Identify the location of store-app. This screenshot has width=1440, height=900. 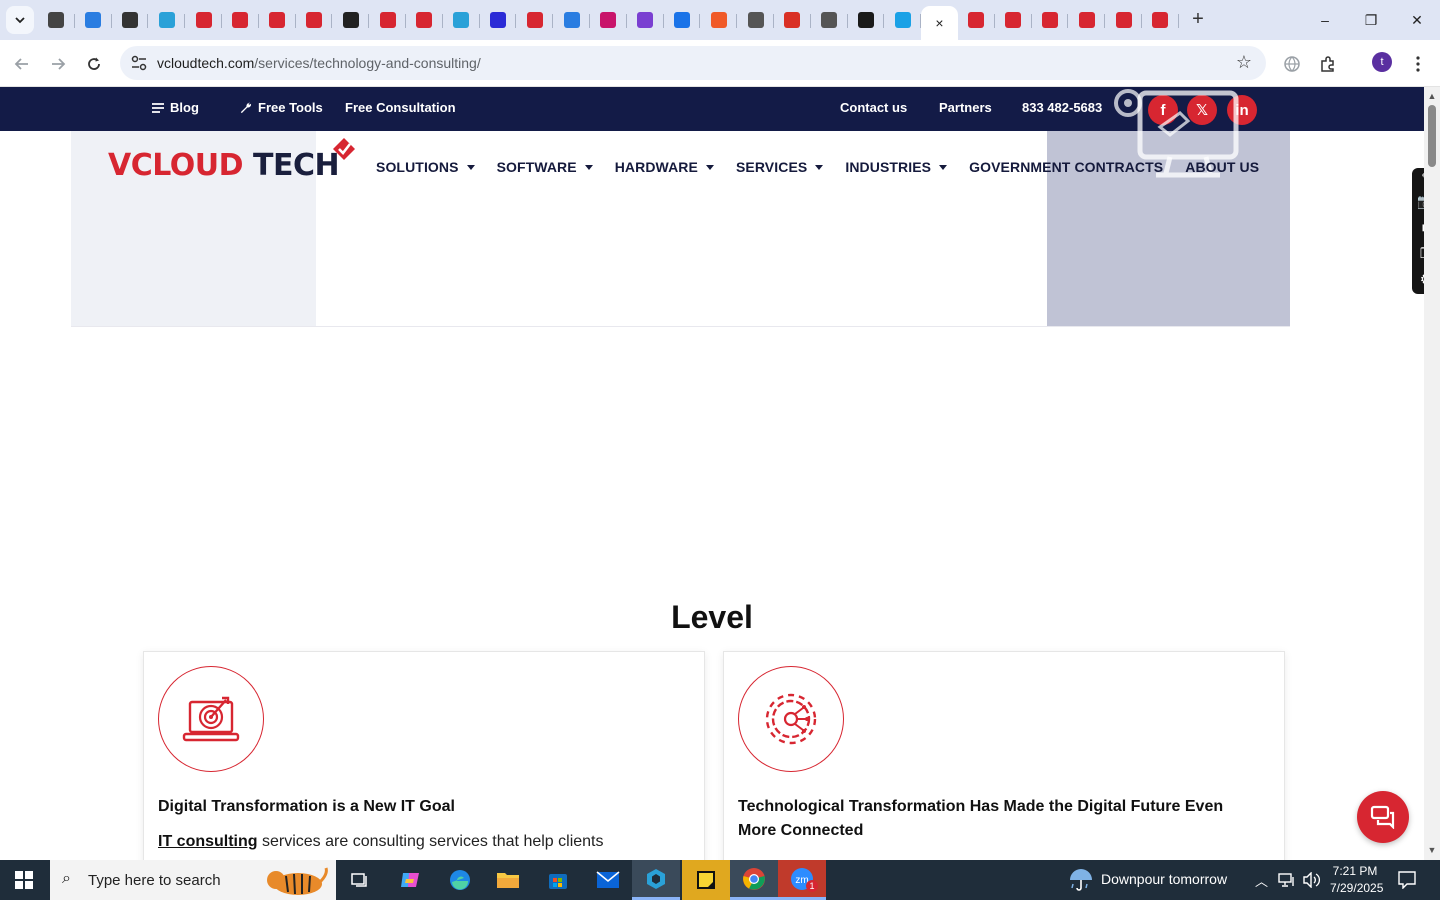
(558, 880).